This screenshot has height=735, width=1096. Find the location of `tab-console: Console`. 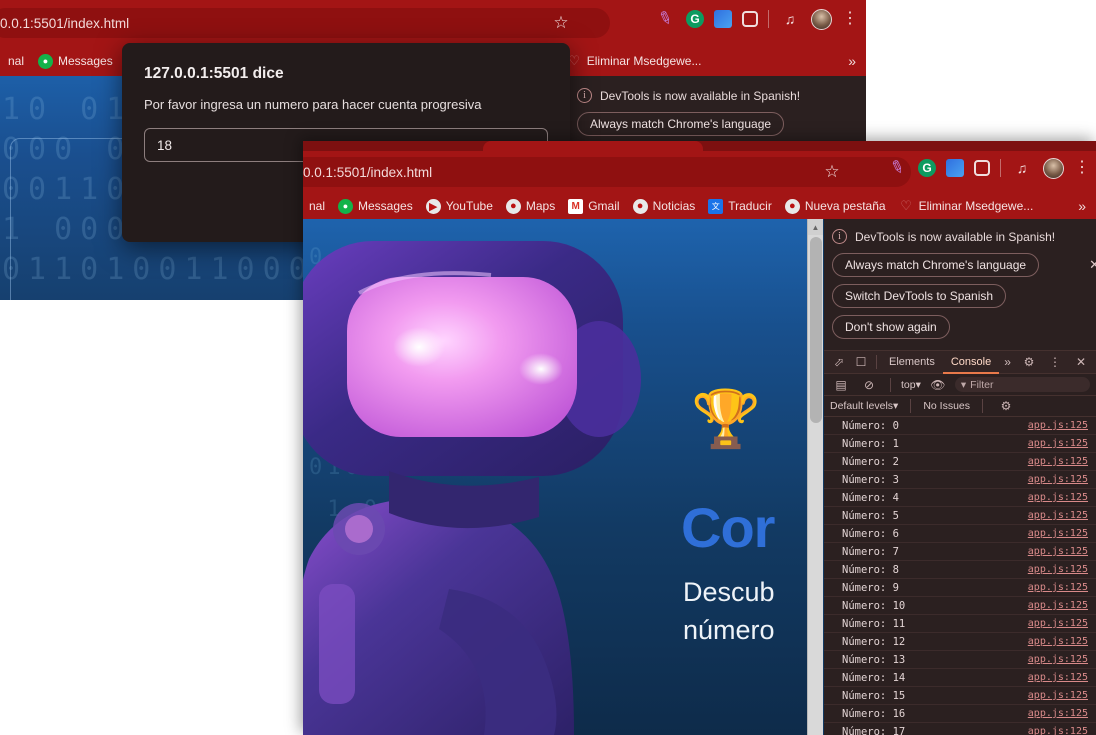

tab-console: Console is located at coordinates (971, 362).